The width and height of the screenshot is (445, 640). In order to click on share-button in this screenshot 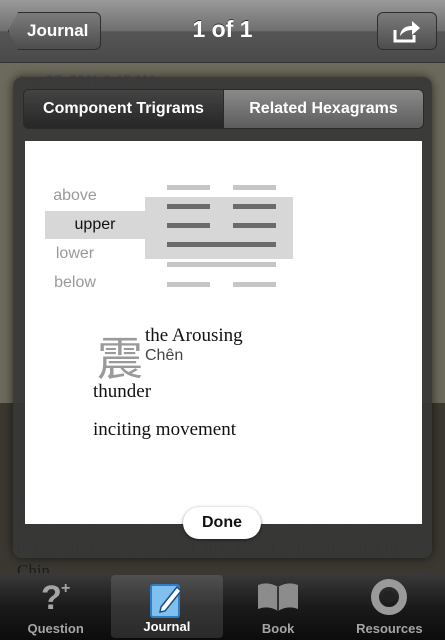, I will do `click(407, 31)`.